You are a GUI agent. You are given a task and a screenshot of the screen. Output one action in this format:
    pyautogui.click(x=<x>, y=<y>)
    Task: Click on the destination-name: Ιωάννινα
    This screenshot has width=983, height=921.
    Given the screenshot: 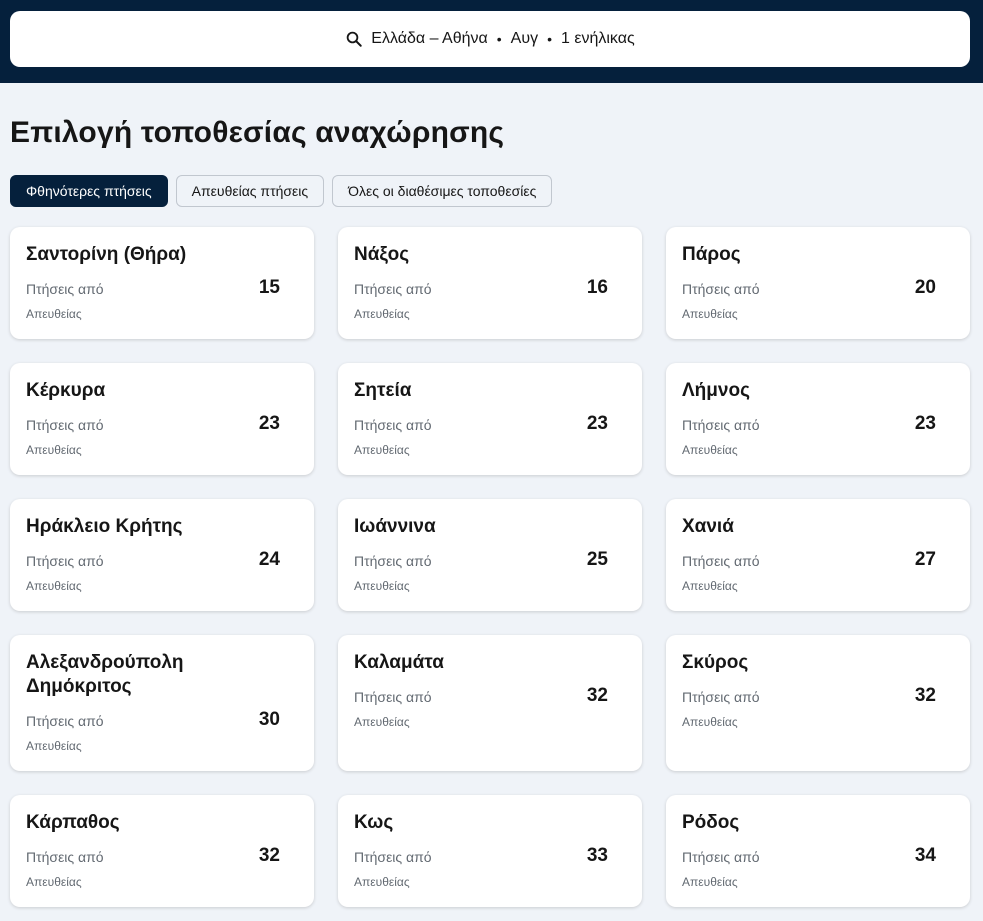 What is the action you would take?
    pyautogui.click(x=395, y=526)
    